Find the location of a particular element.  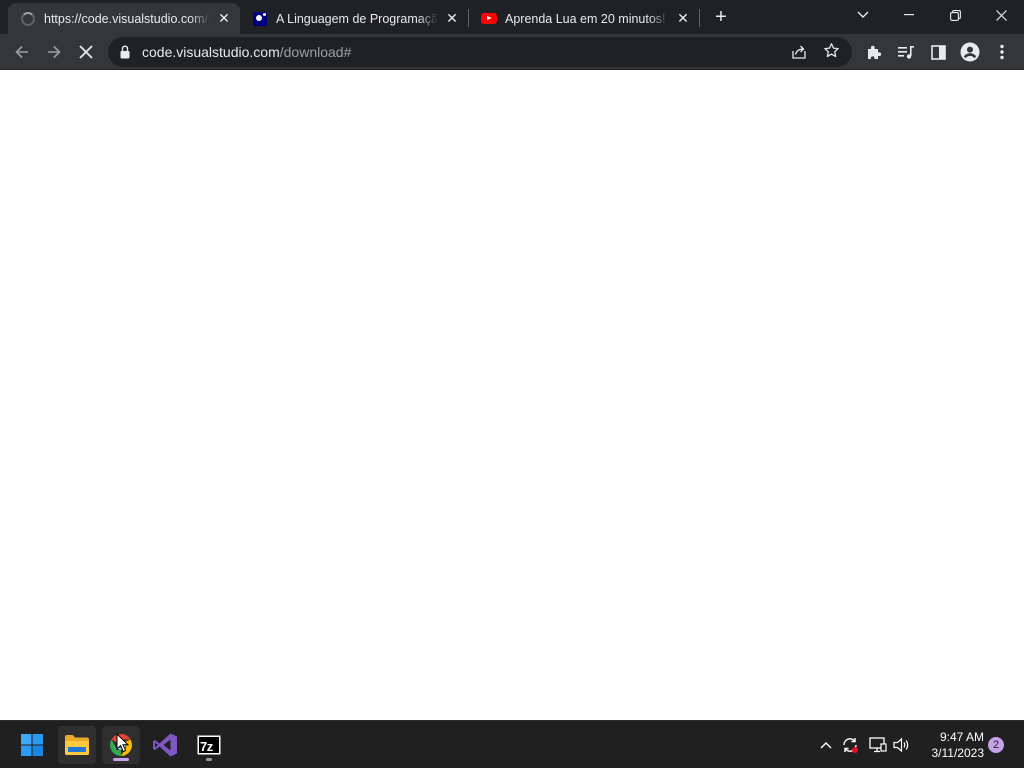

tab-title: A Linguagem de Programação Lua is located at coordinates (357, 18).